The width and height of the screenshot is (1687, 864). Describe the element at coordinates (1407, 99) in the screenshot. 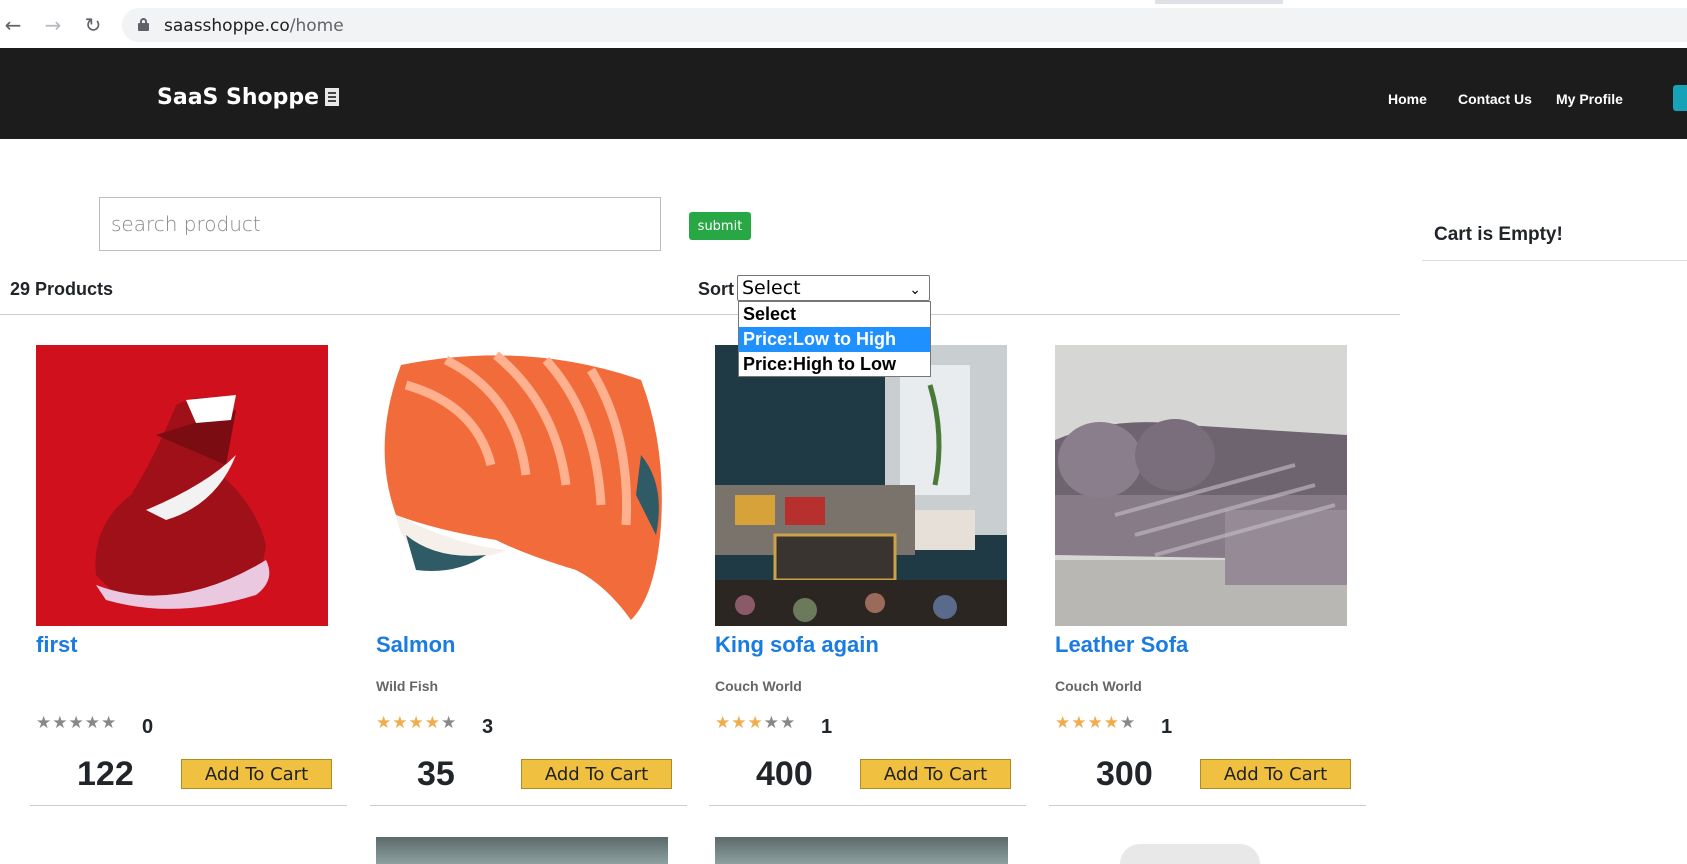

I see `nav-home-link: Home` at that location.